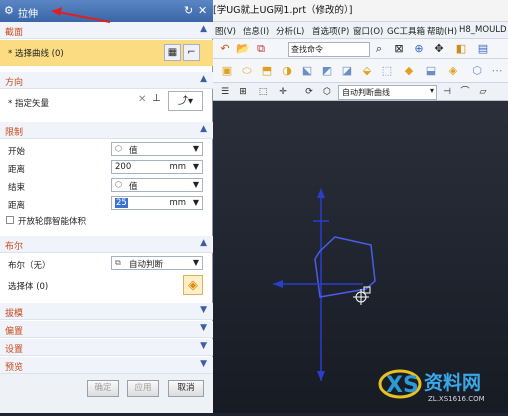  Describe the element at coordinates (243, 49) in the screenshot. I see `open-icon: 📂` at that location.